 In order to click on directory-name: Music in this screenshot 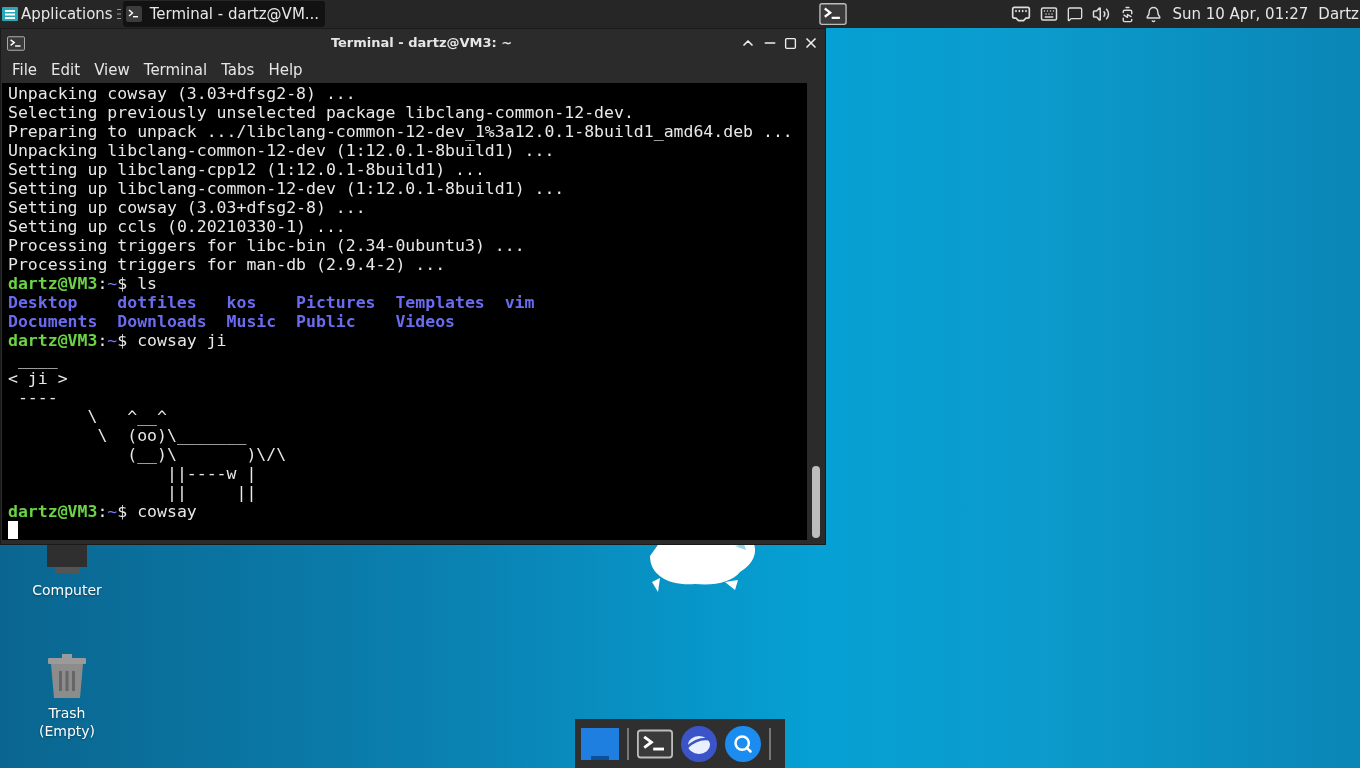, I will do `click(251, 321)`.